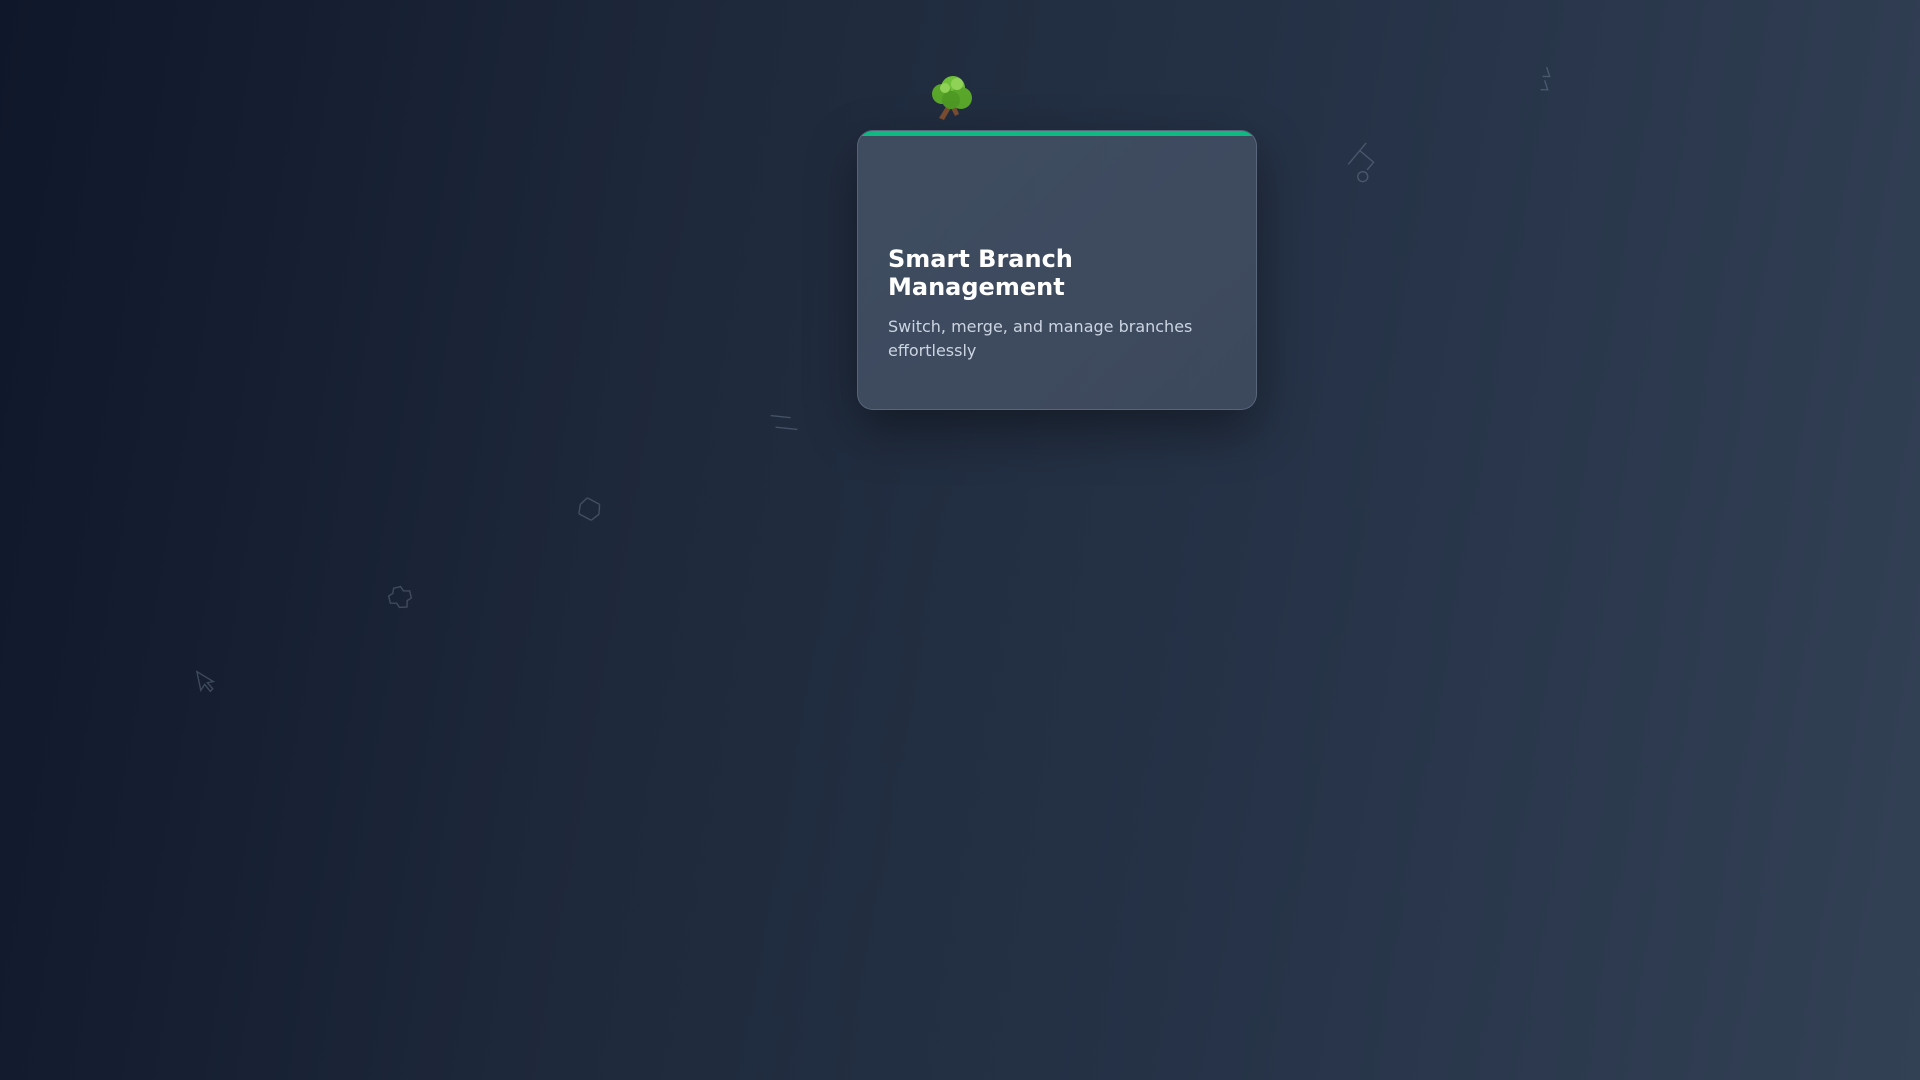 This screenshot has width=1920, height=1080. I want to click on gear-icon, so click(400, 597).